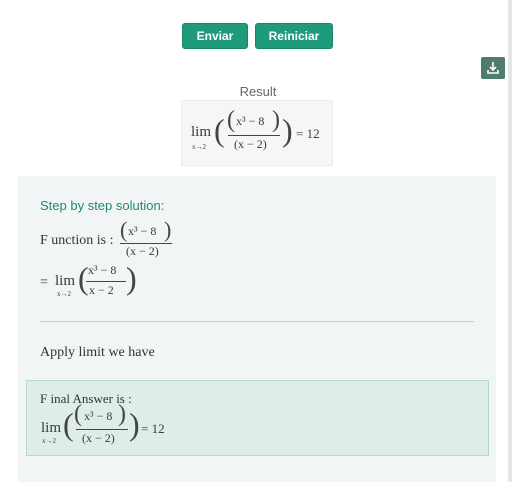 This screenshot has height=482, width=512. What do you see at coordinates (101, 290) in the screenshot?
I see `step-denominator: x − 2` at bounding box center [101, 290].